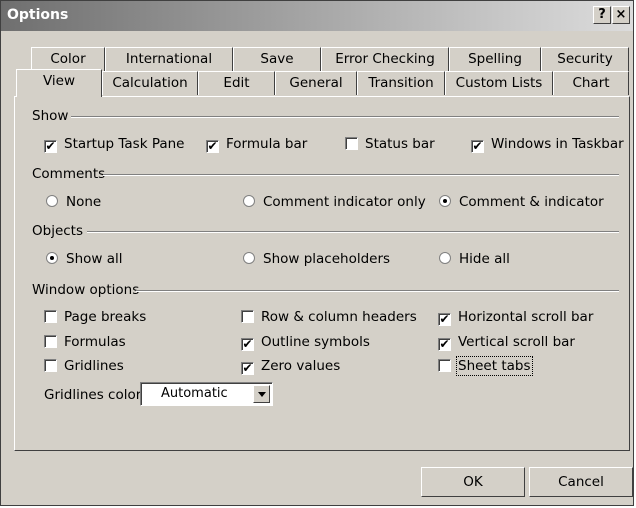 The width and height of the screenshot is (636, 508). I want to click on window-title: Options, so click(38, 15).